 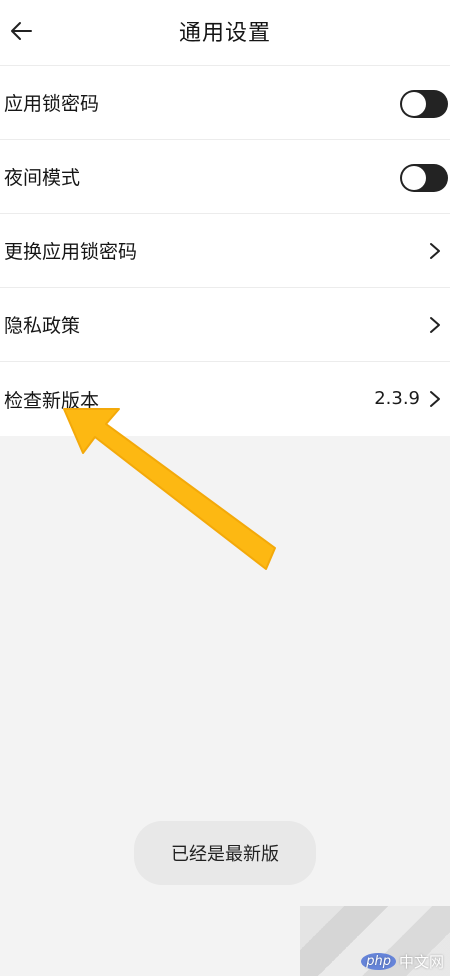 What do you see at coordinates (225, 103) in the screenshot?
I see `setting-app-lock-password: 应用锁密码` at bounding box center [225, 103].